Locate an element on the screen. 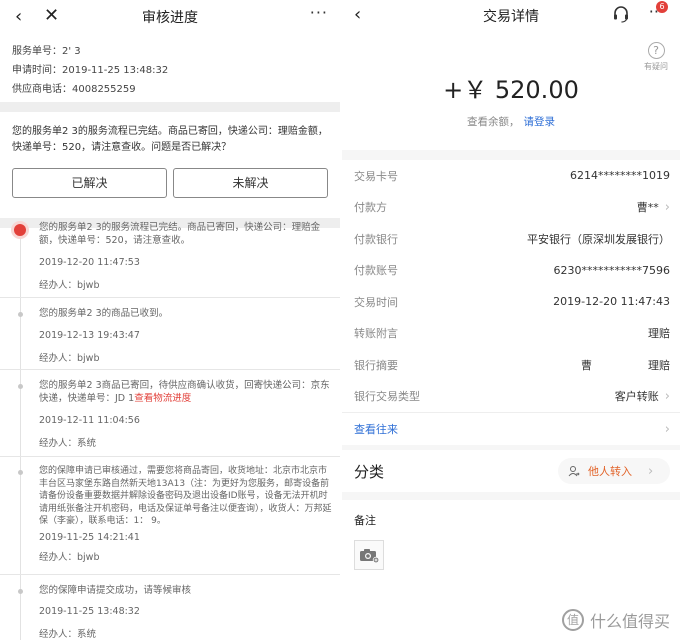 Image resolution: width=680 pixels, height=640 pixels. detail-row-card-number: 交易卡号 6214********1019 is located at coordinates (511, 176).